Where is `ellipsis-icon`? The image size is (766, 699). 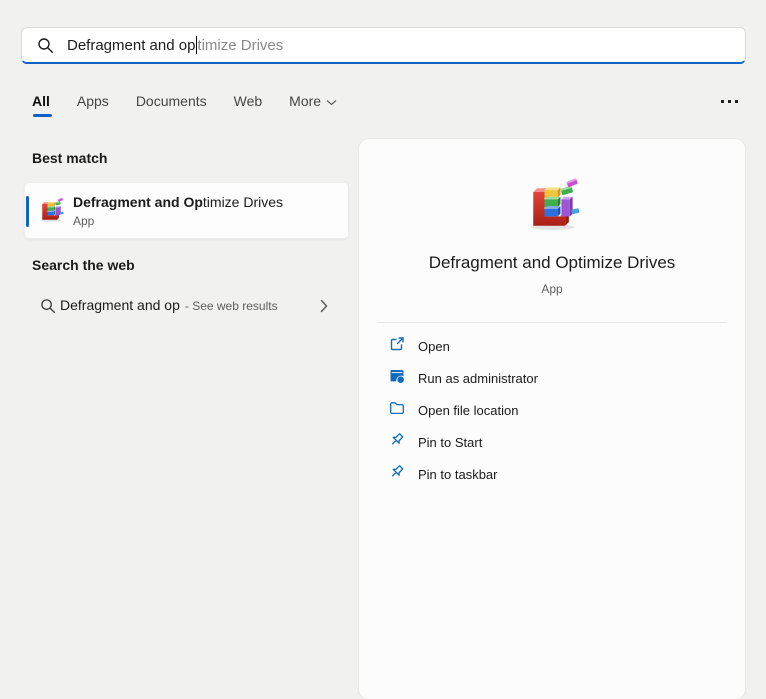
ellipsis-icon is located at coordinates (722, 101).